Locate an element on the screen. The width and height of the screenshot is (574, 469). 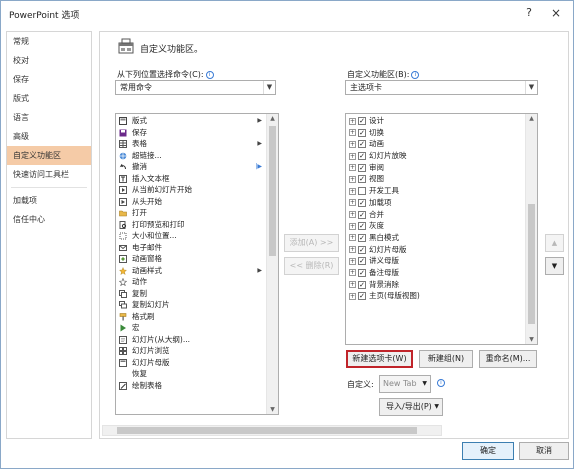
tree-item: + ✓ 幻灯片放映 is located at coordinates (436, 156).